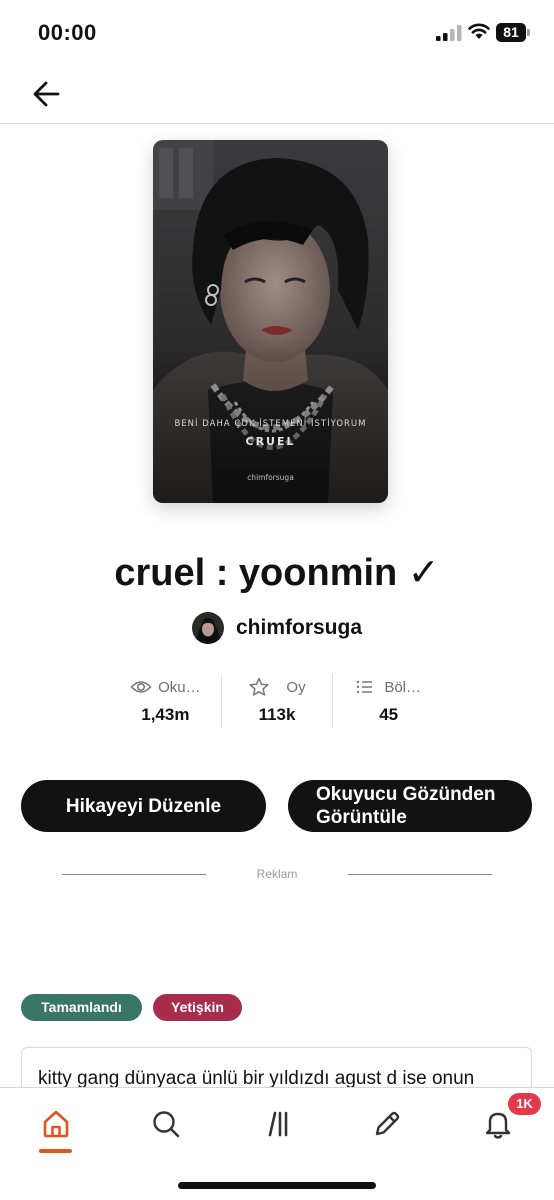 Image resolution: width=554 pixels, height=1200 pixels. What do you see at coordinates (277, 1185) in the screenshot?
I see `home-indicator` at bounding box center [277, 1185].